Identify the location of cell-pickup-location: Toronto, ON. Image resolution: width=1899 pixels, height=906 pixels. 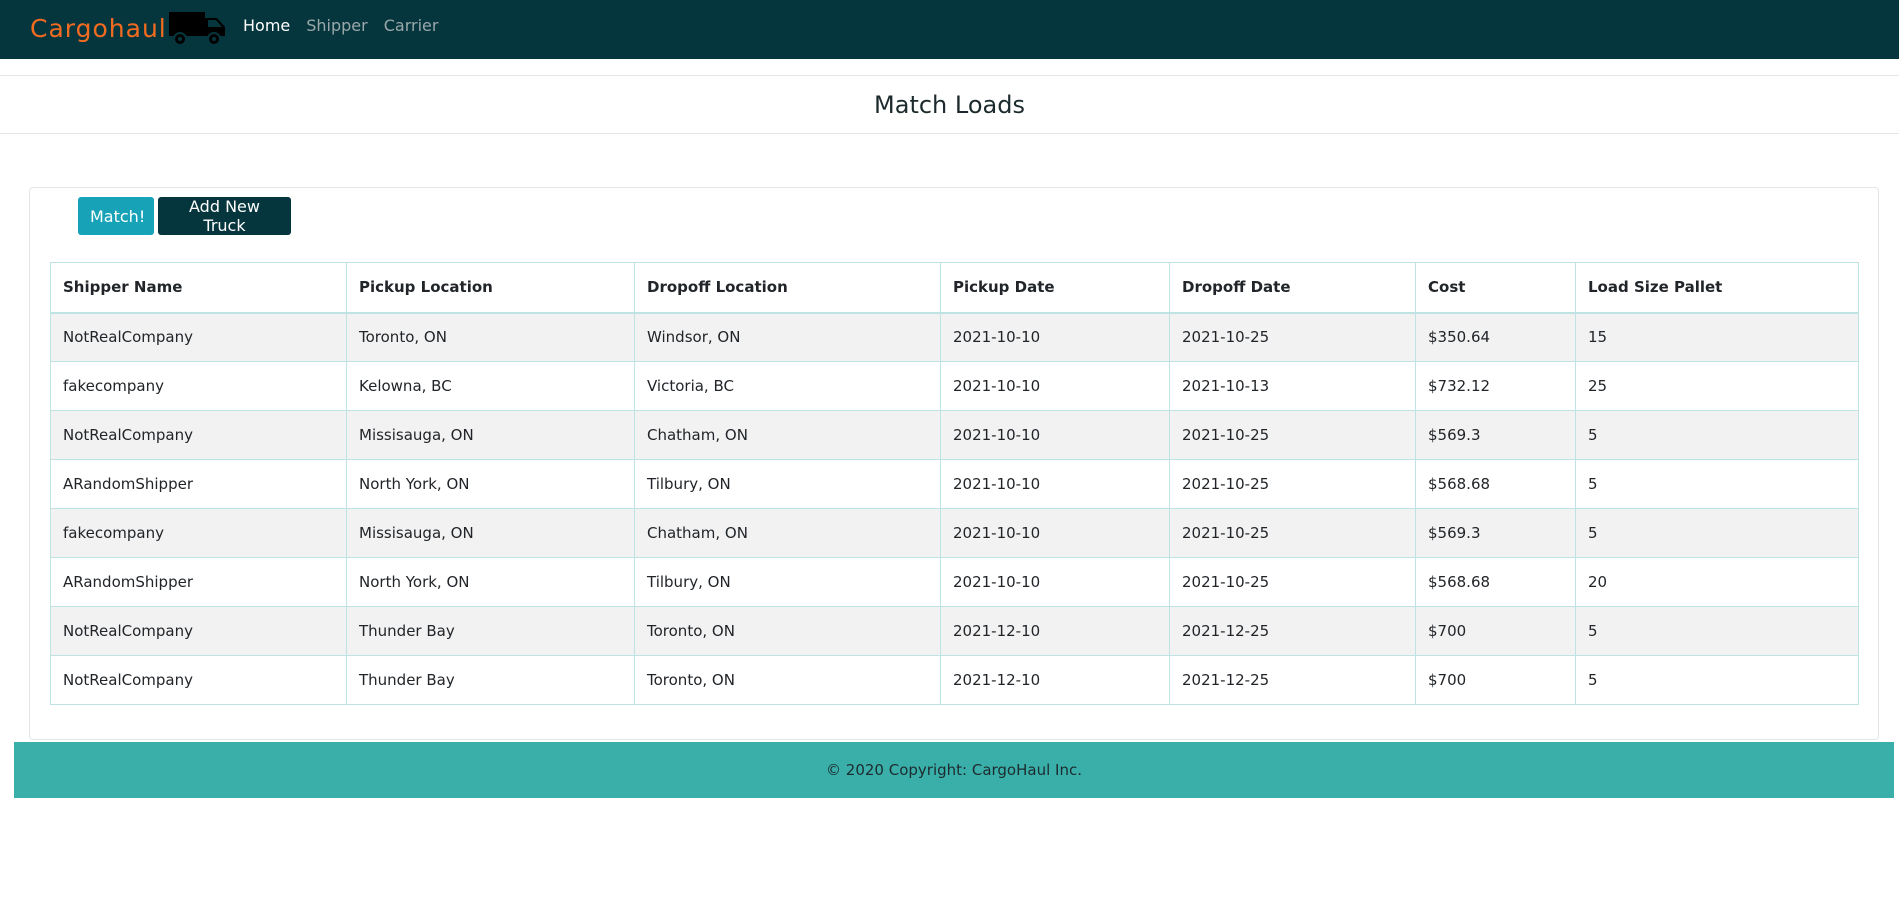
(490, 337).